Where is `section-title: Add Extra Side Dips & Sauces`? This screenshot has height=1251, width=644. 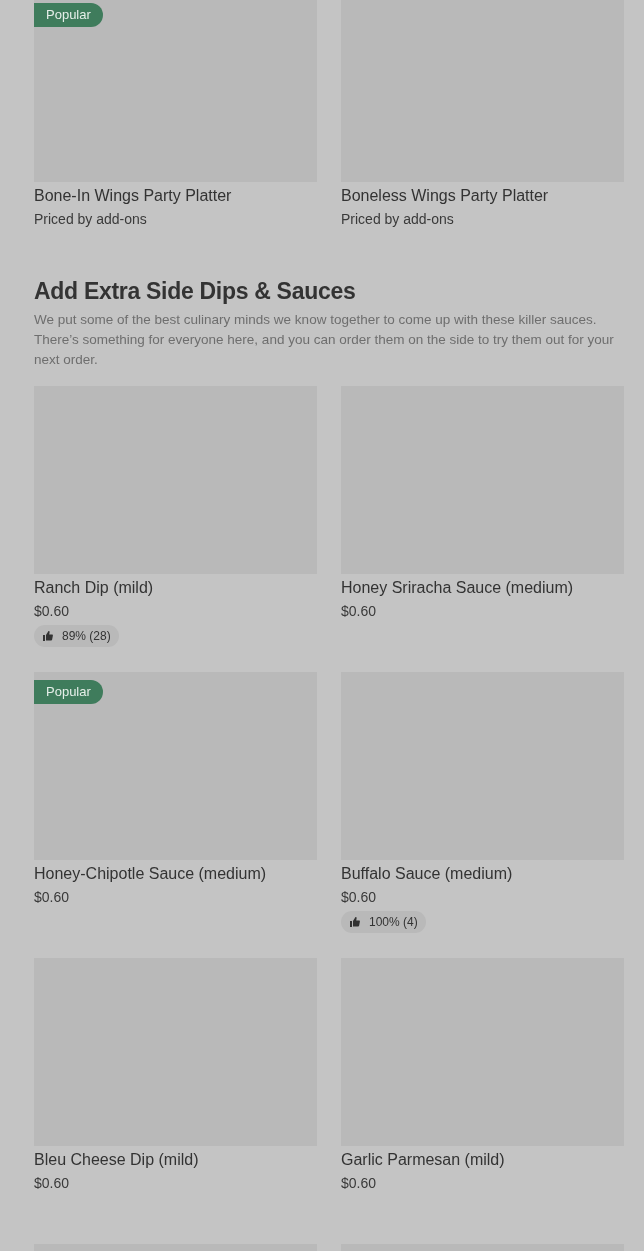 section-title: Add Extra Side Dips & Sauces is located at coordinates (195, 291).